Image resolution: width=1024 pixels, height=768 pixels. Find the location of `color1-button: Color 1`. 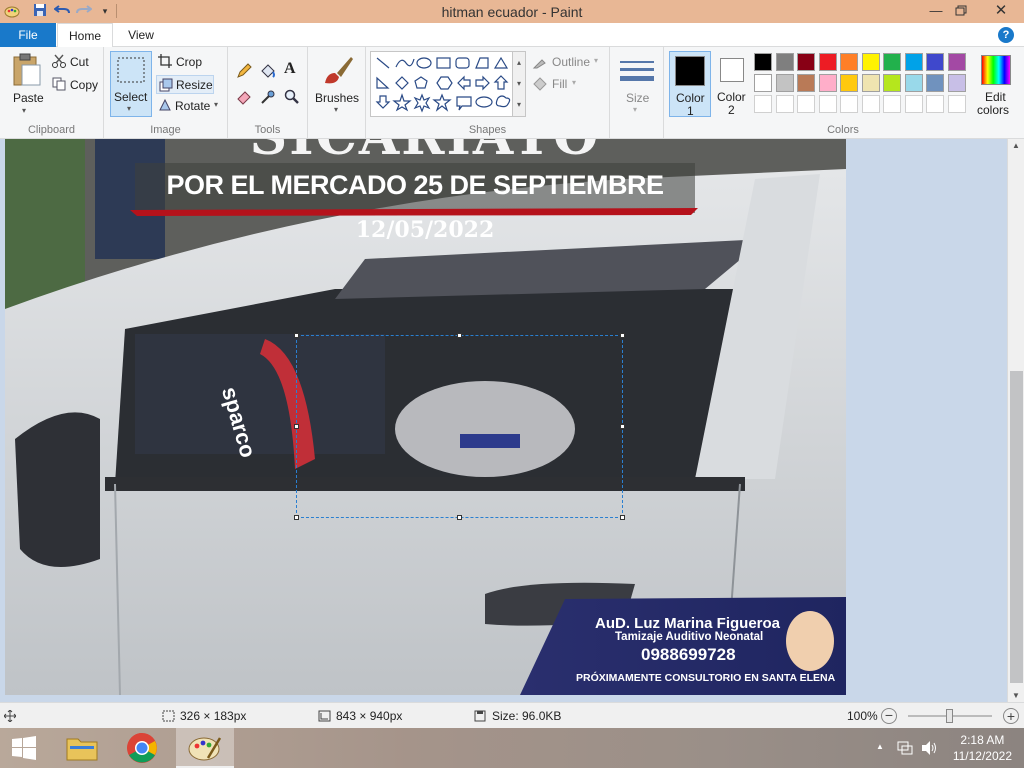

color1-button: Color 1 is located at coordinates (690, 84).